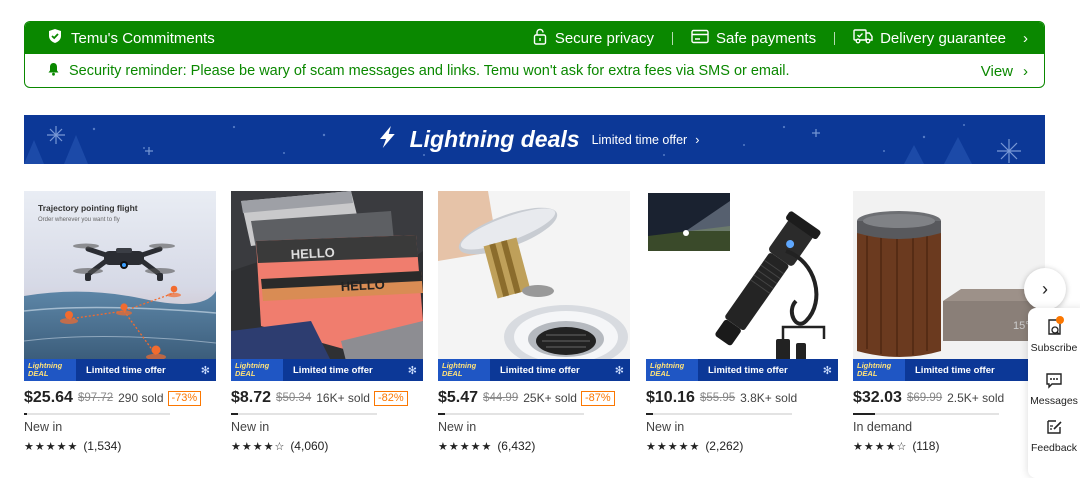 The width and height of the screenshot is (1080, 478). What do you see at coordinates (1054, 430) in the screenshot?
I see `feedback-icon` at bounding box center [1054, 430].